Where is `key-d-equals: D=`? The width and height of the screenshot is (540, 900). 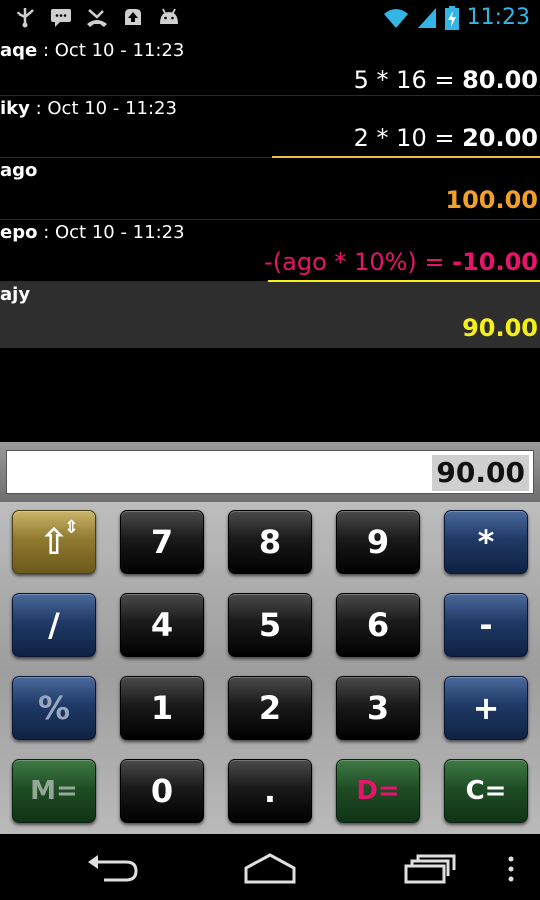
key-d-equals: D= is located at coordinates (378, 791).